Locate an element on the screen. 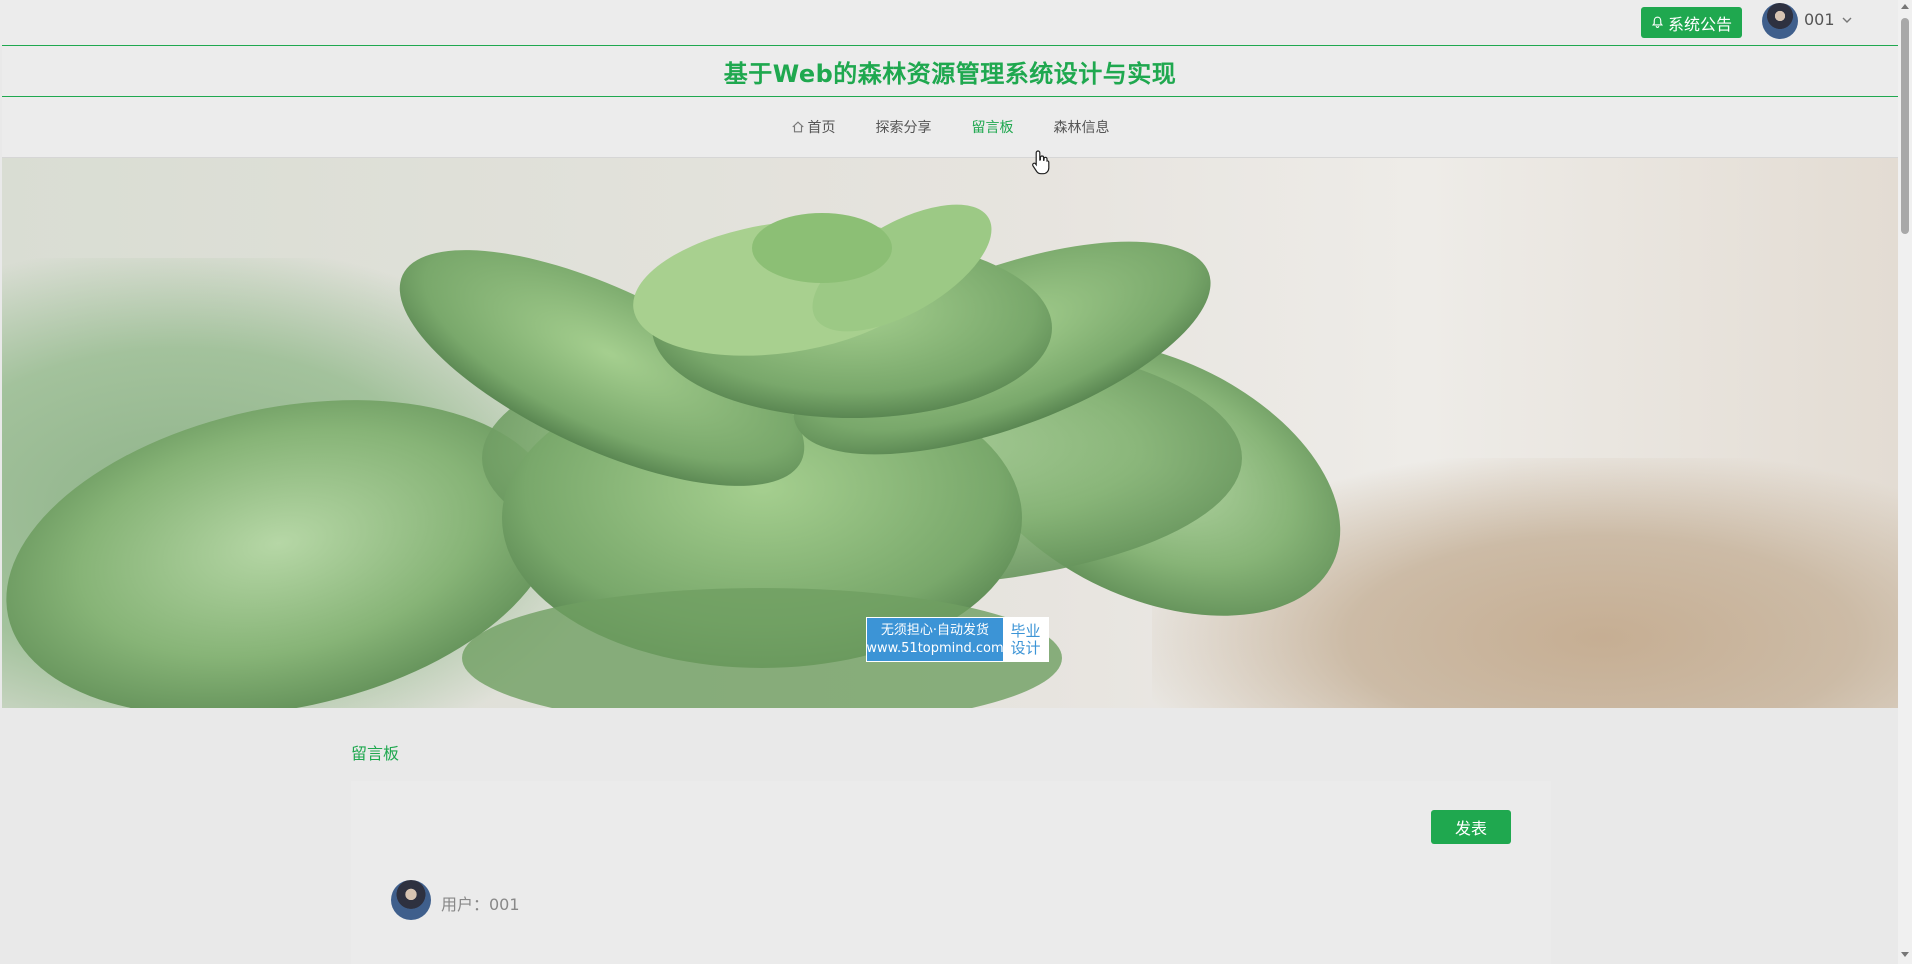  nav-item-forest-info: 森林信息 is located at coordinates (1082, 127).